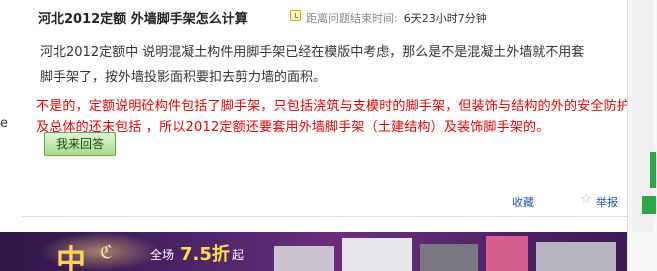 Image resolution: width=657 pixels, height=271 pixels. I want to click on banner-sale-prefix: 全场, so click(162, 255).